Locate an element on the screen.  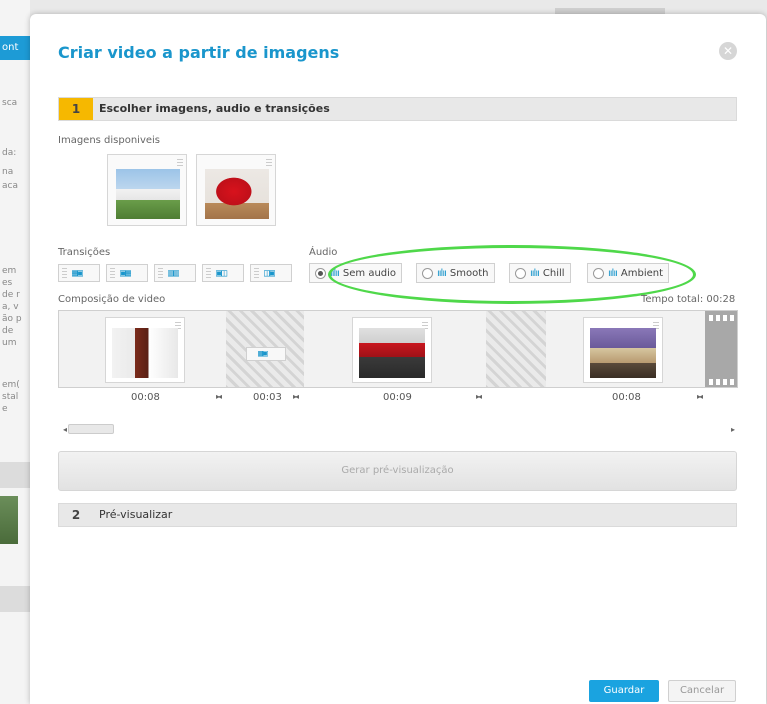
step-2-header: 2 Pré-visualizar is located at coordinates (397, 515).